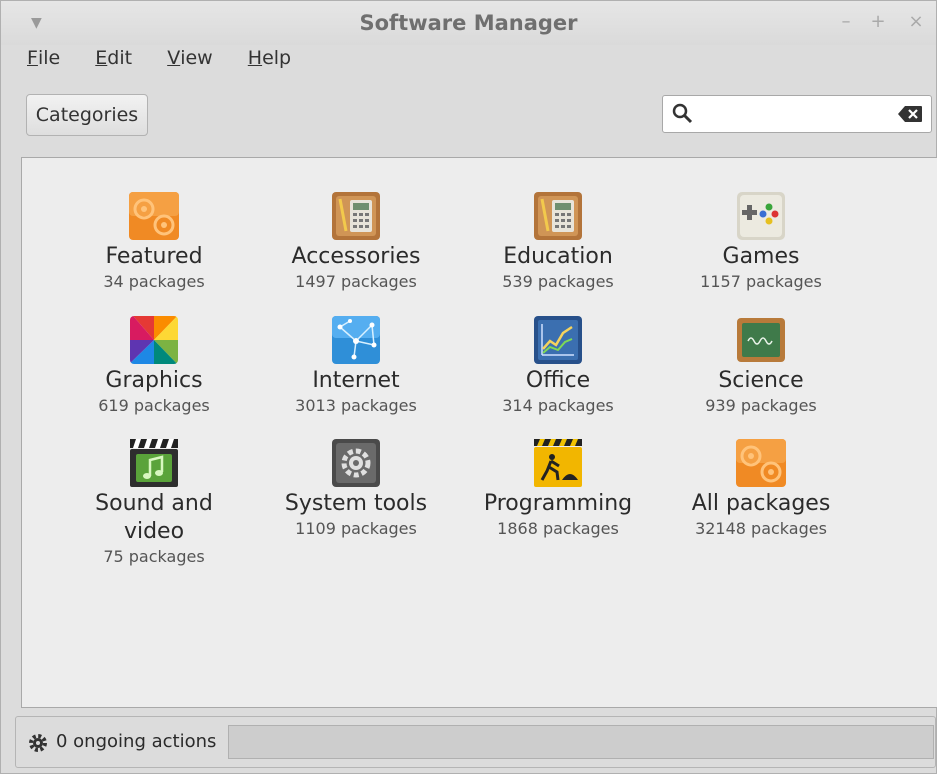  What do you see at coordinates (113, 58) in the screenshot?
I see `menu-edit: Edit` at bounding box center [113, 58].